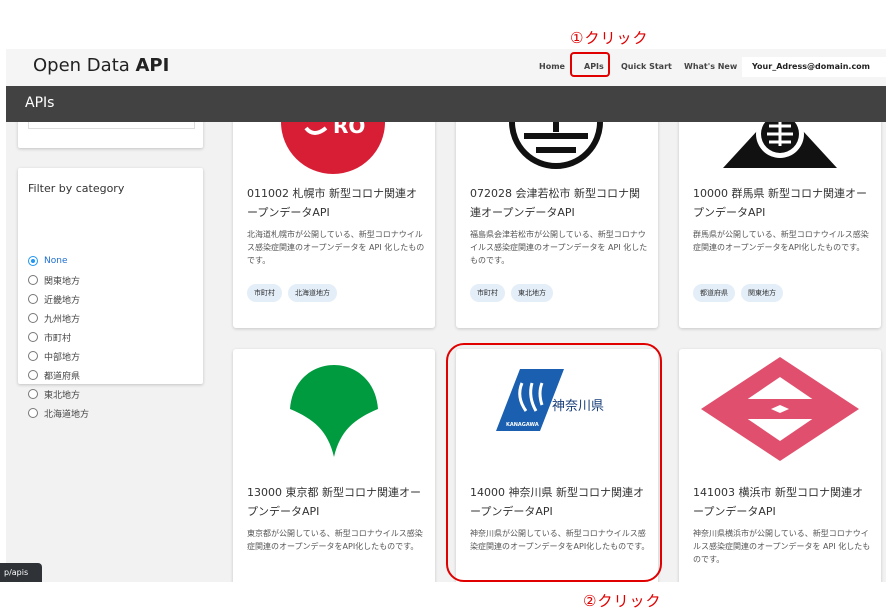 This screenshot has width=886, height=616. What do you see at coordinates (40, 103) in the screenshot?
I see `page-title: APIs` at bounding box center [40, 103].